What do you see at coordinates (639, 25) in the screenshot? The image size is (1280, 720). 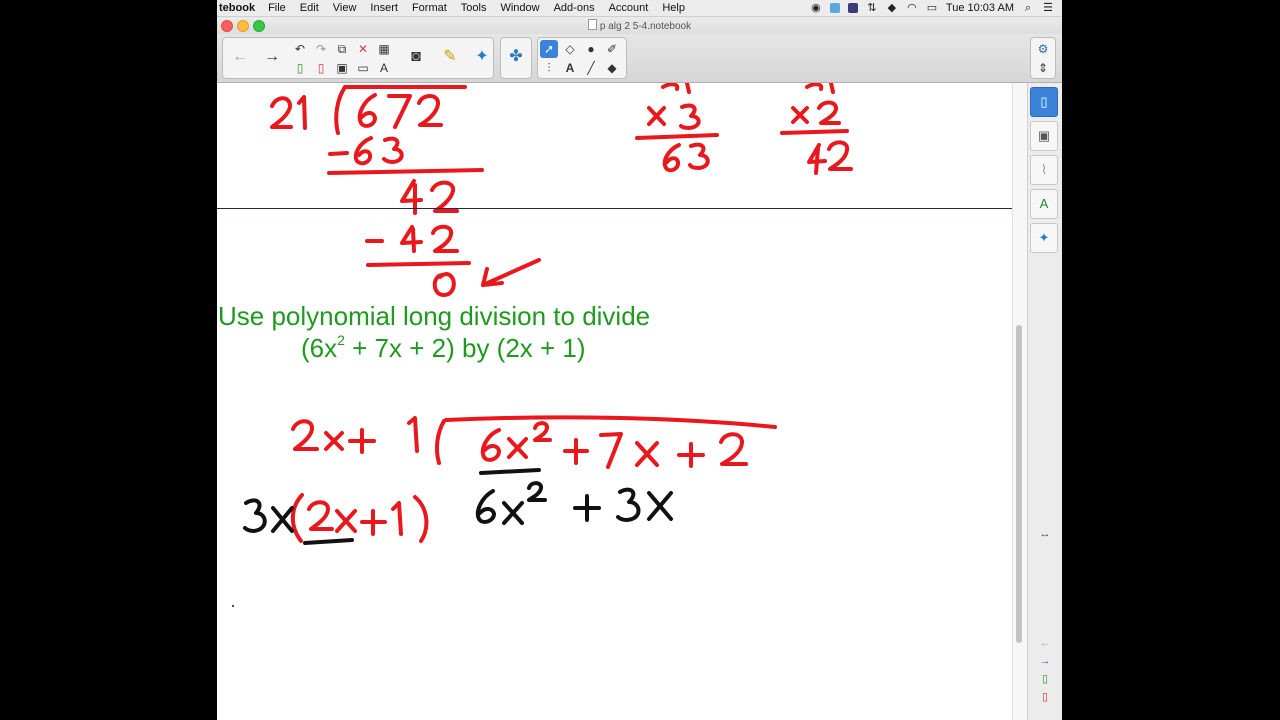 I see `title-bar: p alg 2 5-4.notebook` at bounding box center [639, 25].